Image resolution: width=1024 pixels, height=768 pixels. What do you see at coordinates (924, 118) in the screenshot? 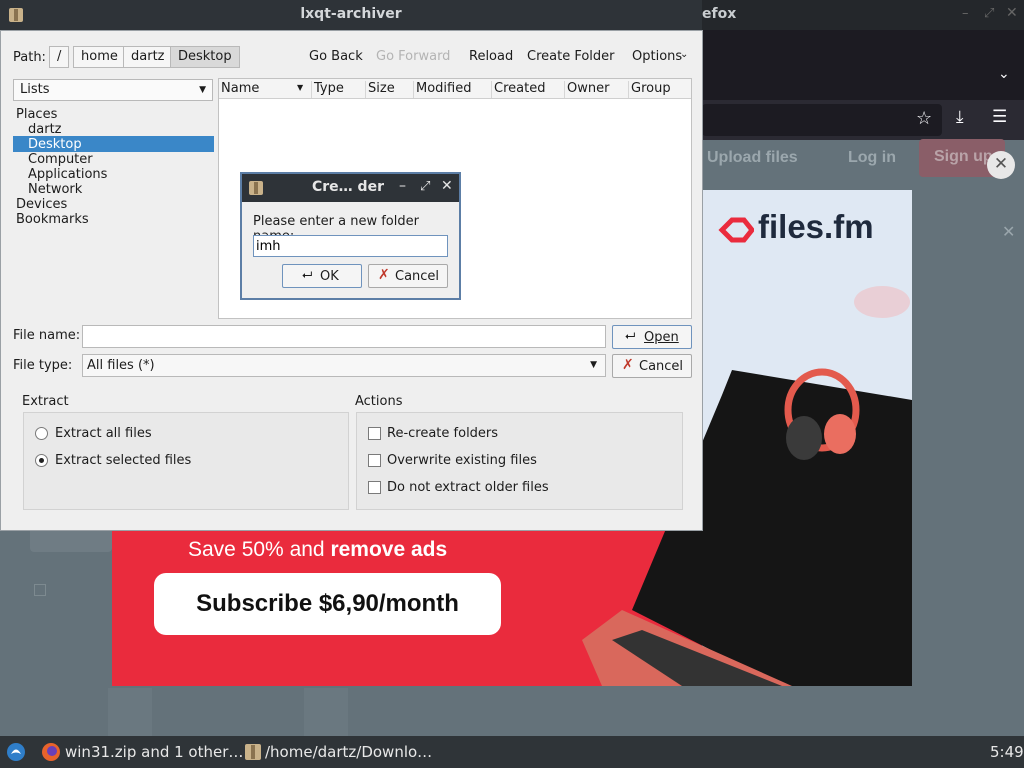
I see `bookmark-star-icon: ☆` at bounding box center [924, 118].